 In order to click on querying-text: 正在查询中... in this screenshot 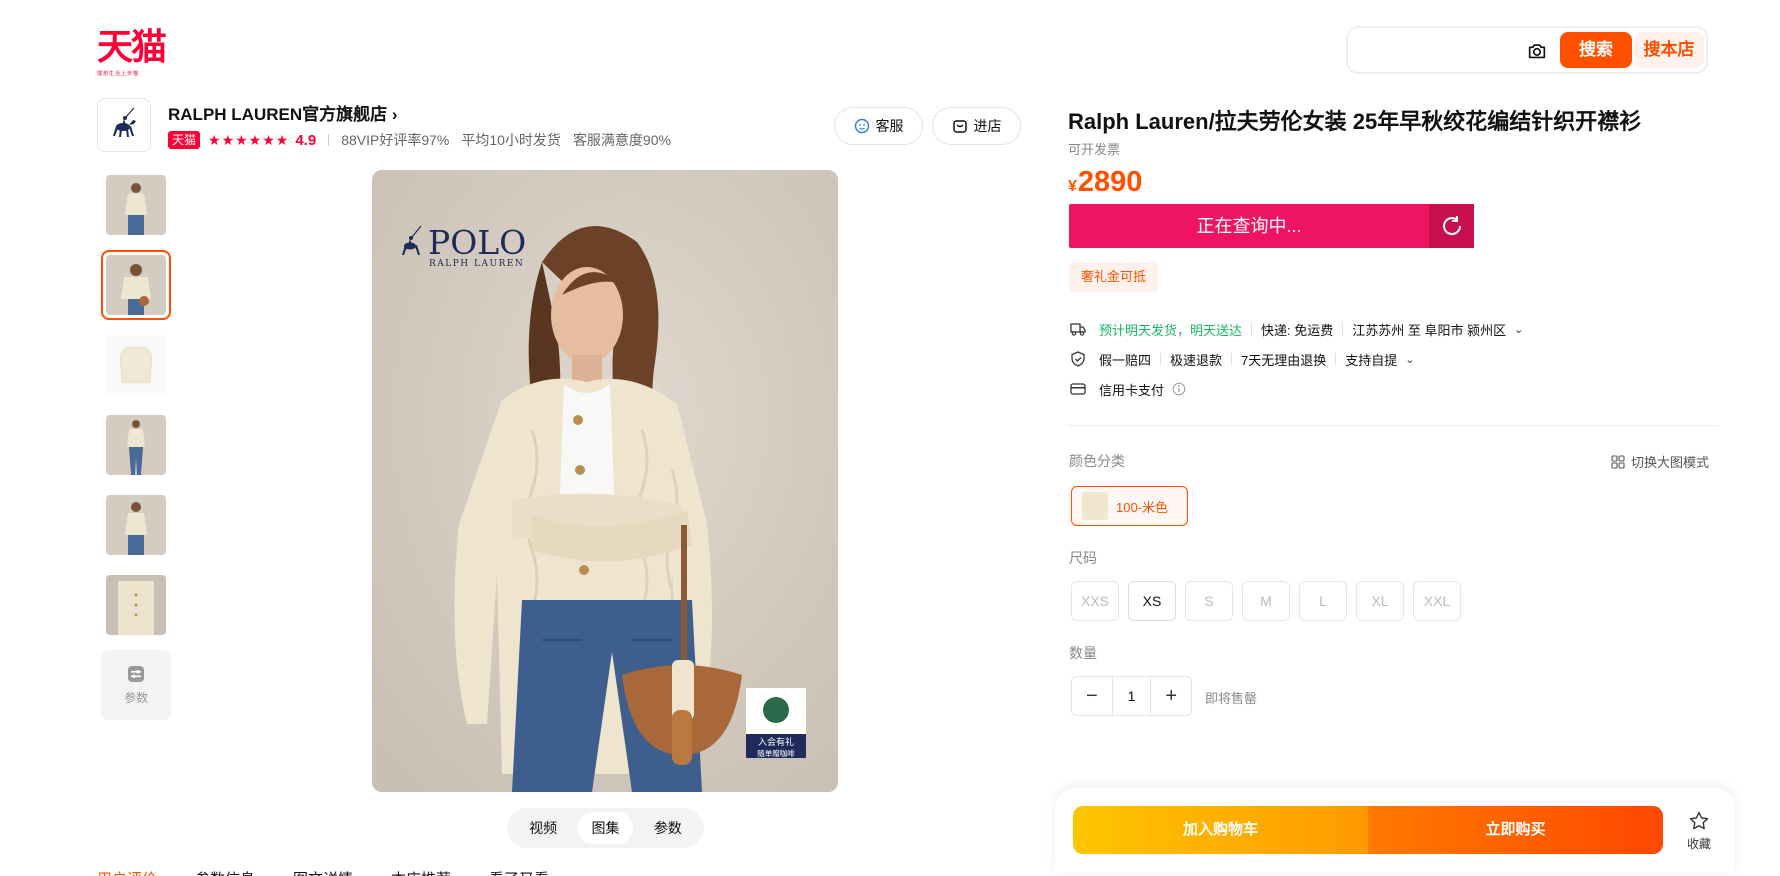, I will do `click(1249, 226)`.